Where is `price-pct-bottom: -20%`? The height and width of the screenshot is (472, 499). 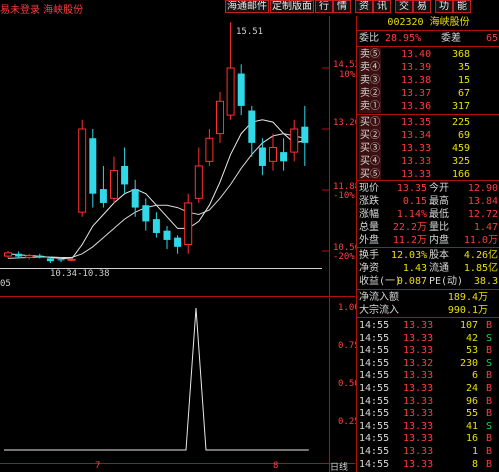
price-pct-bottom: -20% is located at coordinates (344, 257).